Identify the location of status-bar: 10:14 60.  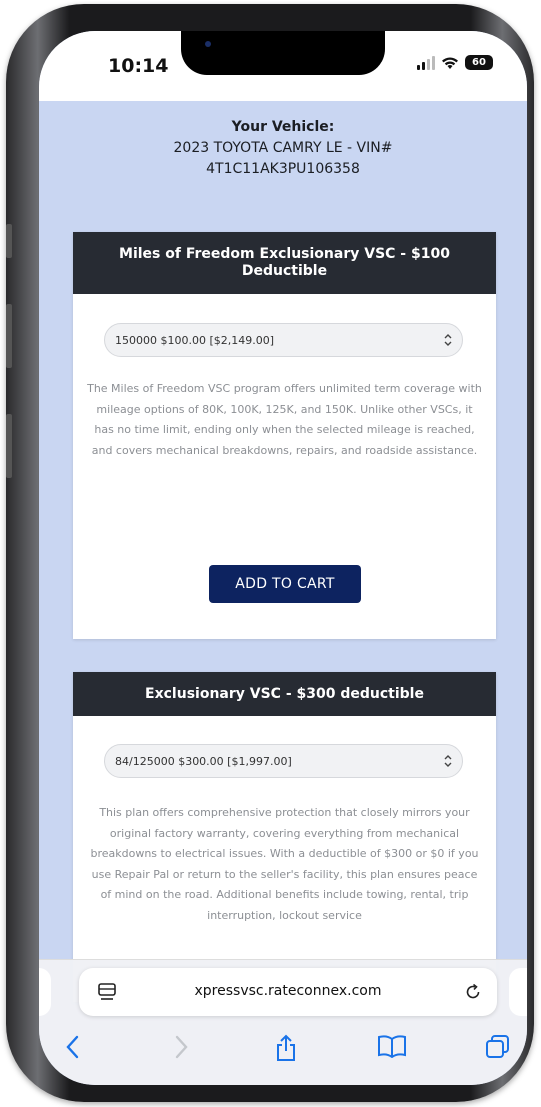
(283, 66).